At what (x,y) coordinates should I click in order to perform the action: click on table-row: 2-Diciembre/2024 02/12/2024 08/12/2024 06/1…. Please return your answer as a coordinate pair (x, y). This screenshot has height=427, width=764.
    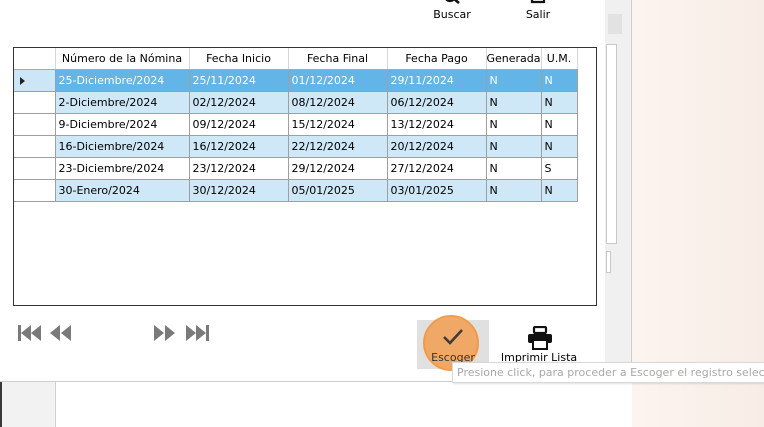
    Looking at the image, I should click on (296, 102).